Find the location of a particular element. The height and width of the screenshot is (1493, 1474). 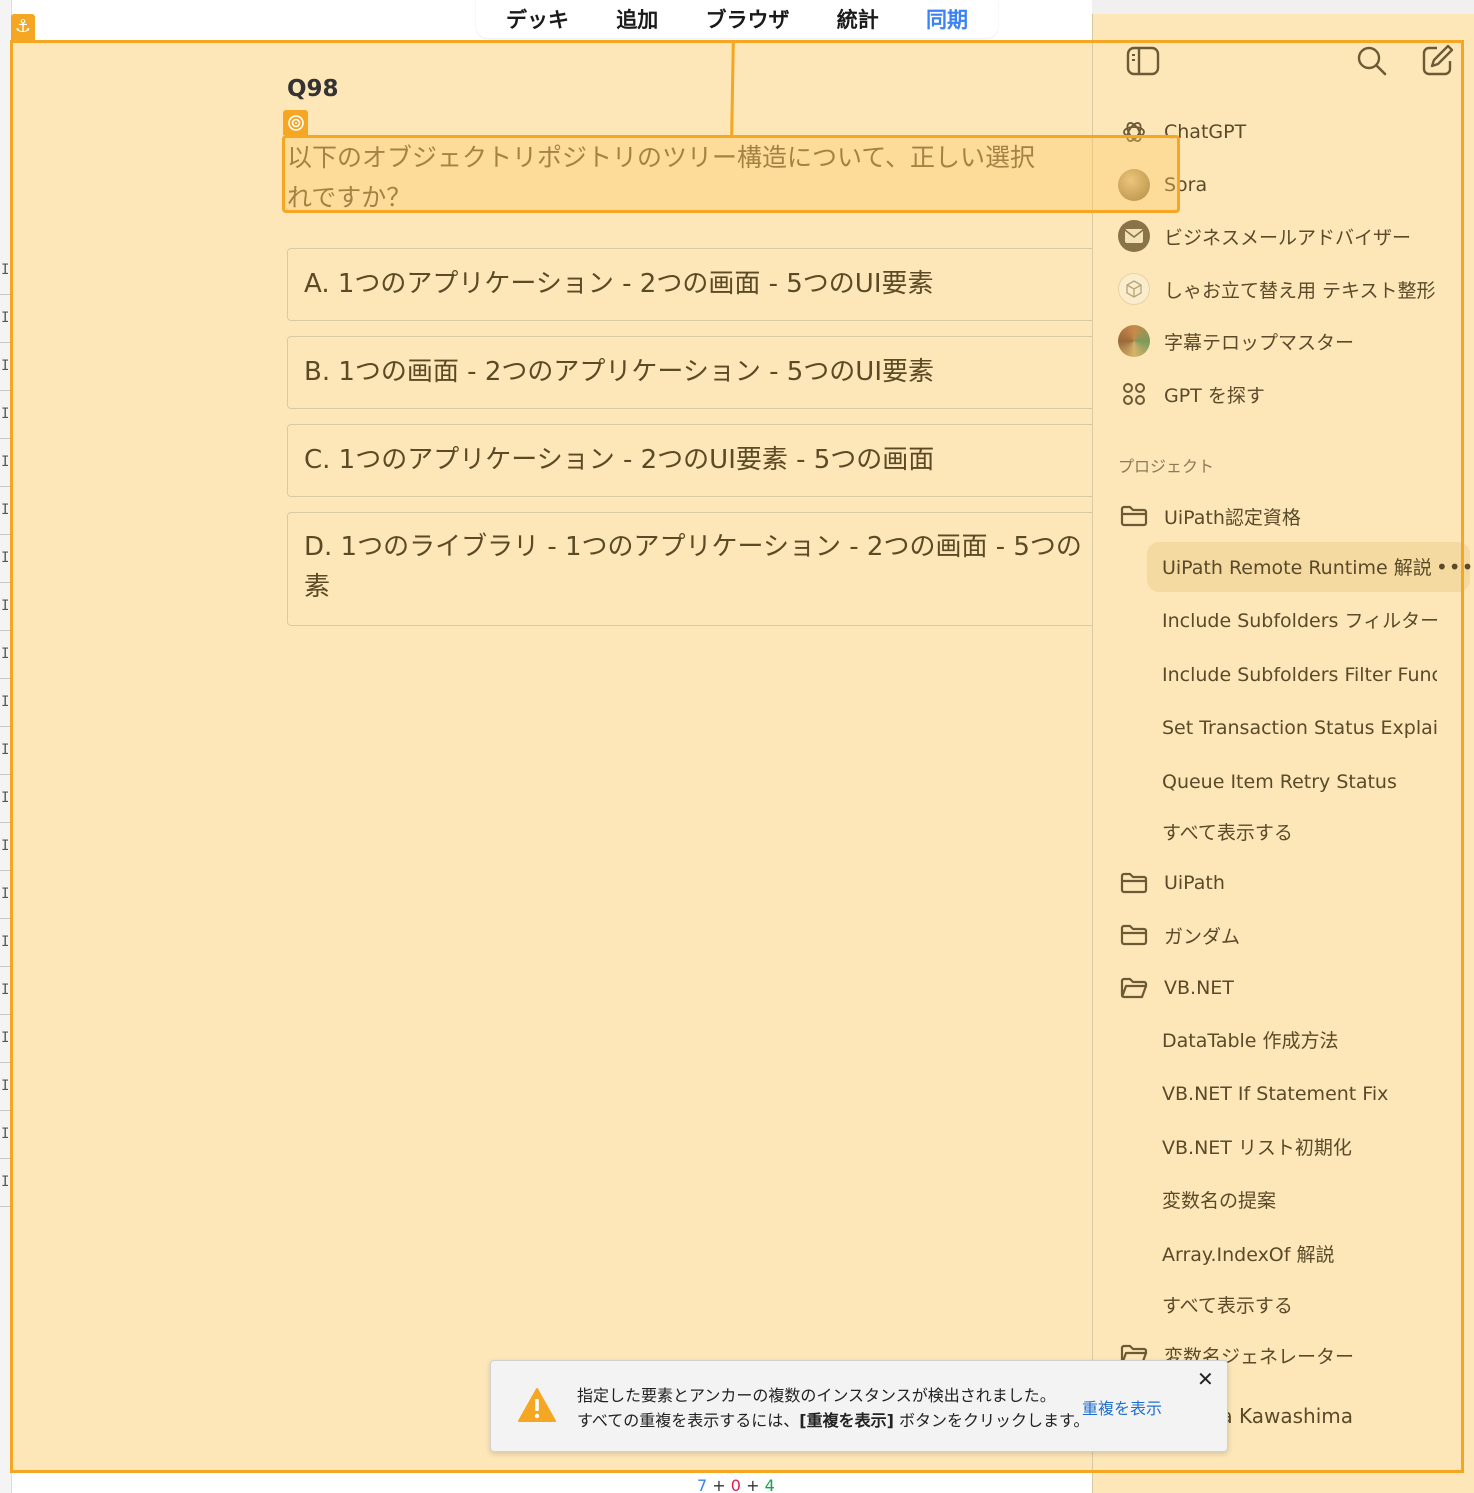

chat-item-queue-retry: Queue Item Retry Status is located at coordinates (1299, 782).